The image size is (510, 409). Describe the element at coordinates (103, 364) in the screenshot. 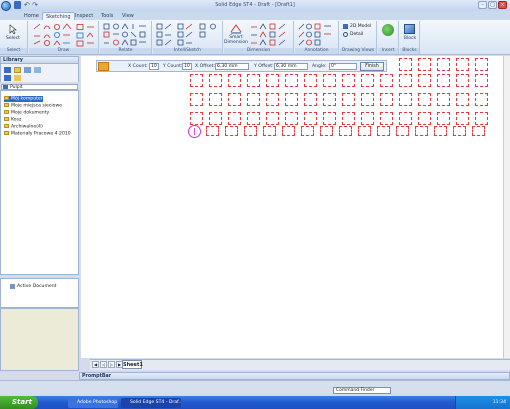

I see `prev-sheet-button: ◁` at that location.